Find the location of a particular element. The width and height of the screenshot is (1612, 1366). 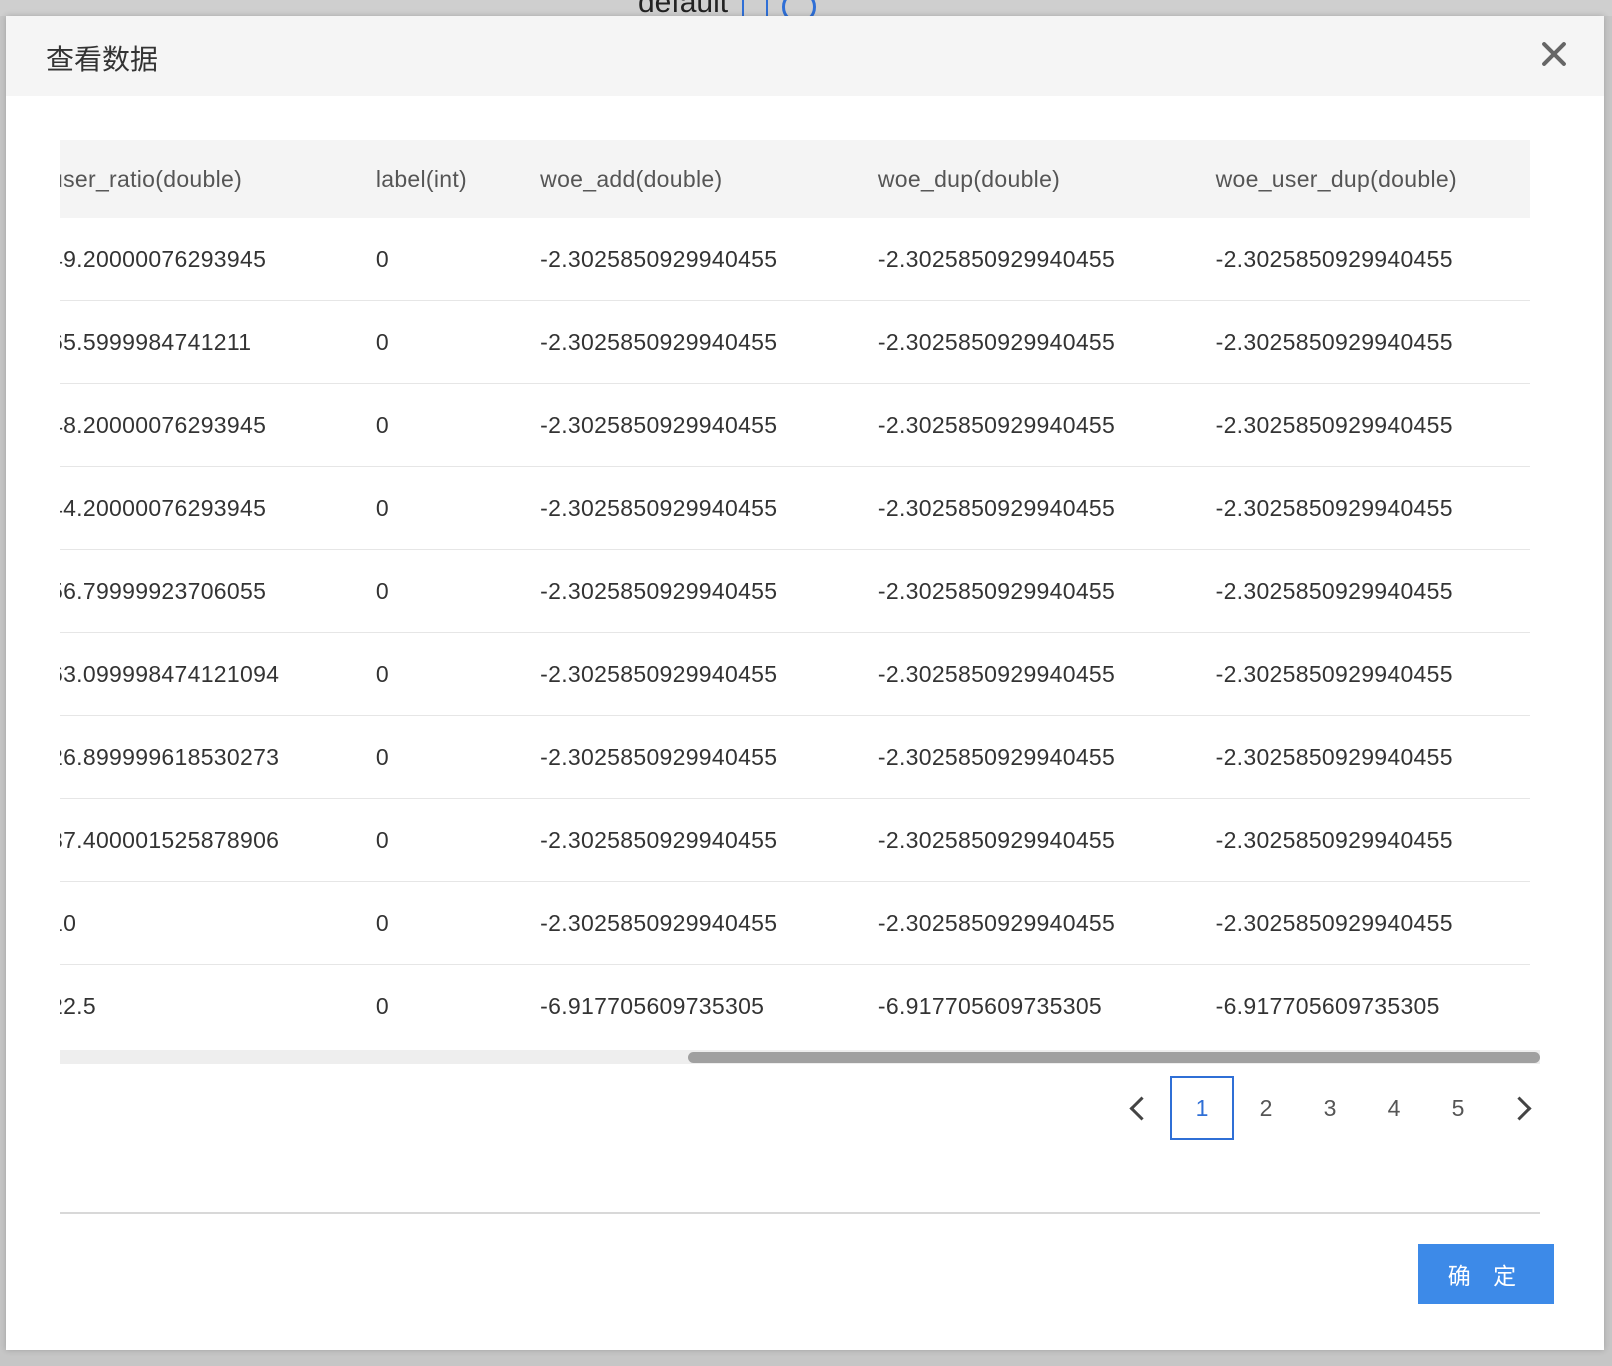

table-cell: 56.79999923706055 is located at coordinates (218, 591).